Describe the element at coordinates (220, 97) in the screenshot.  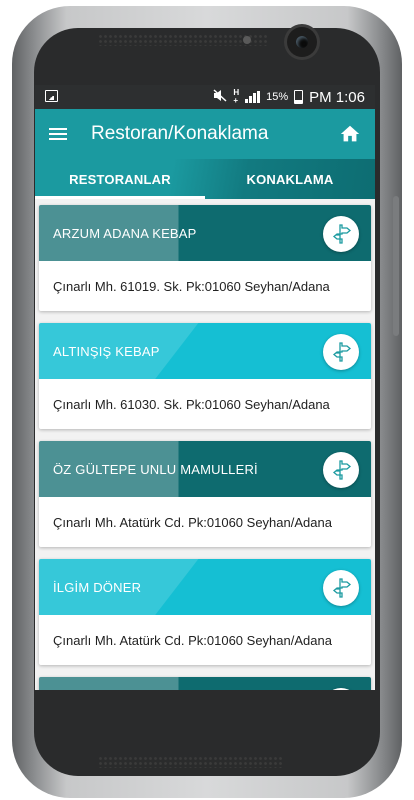
I see `mute-icon` at that location.